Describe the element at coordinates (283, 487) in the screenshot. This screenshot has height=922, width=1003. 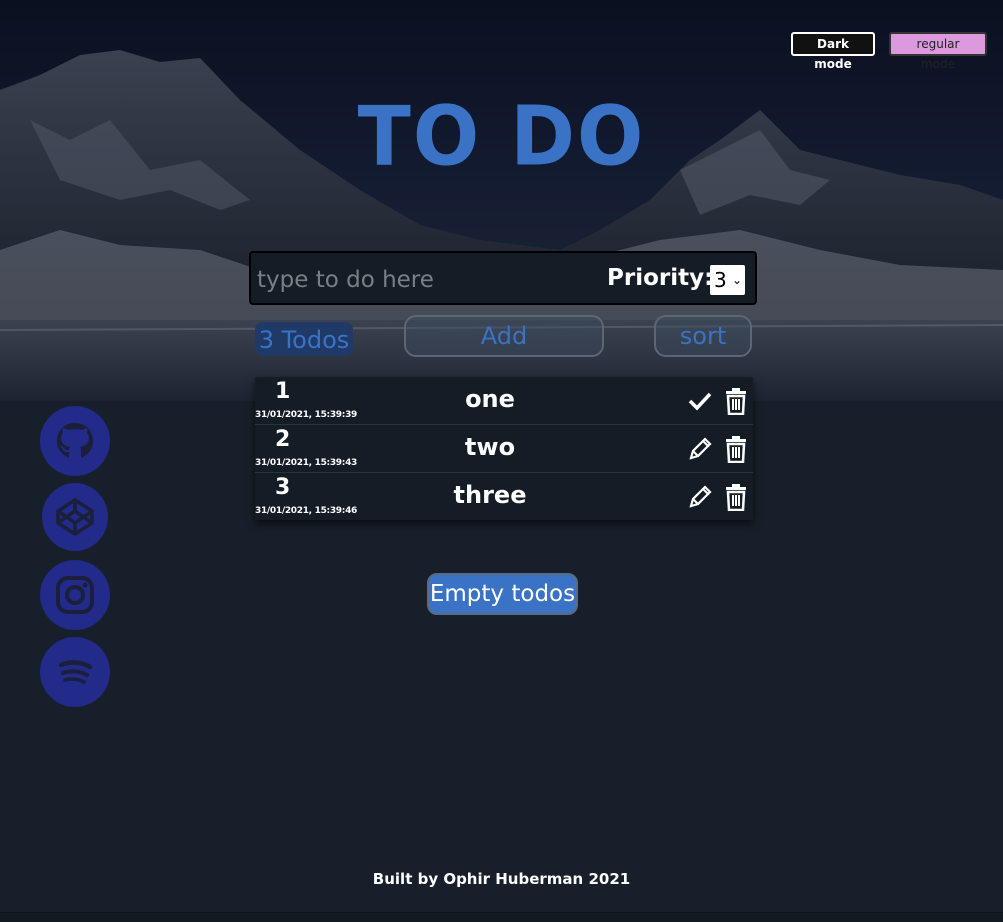
I see `todo-priority: 3` at that location.